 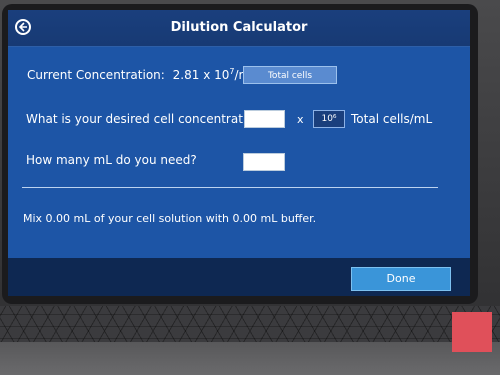 What do you see at coordinates (472, 332) in the screenshot?
I see `red-sticker` at bounding box center [472, 332].